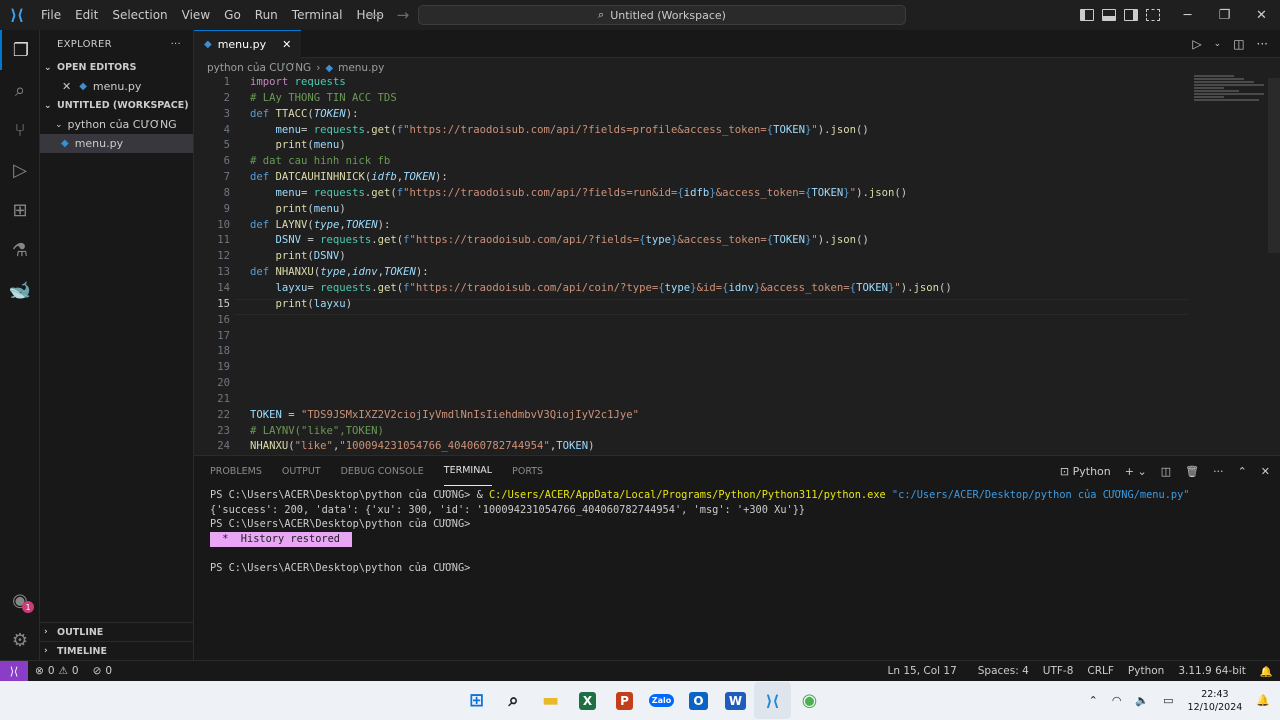  What do you see at coordinates (694, 83) in the screenshot?
I see `code-line: 1 import requests` at bounding box center [694, 83].